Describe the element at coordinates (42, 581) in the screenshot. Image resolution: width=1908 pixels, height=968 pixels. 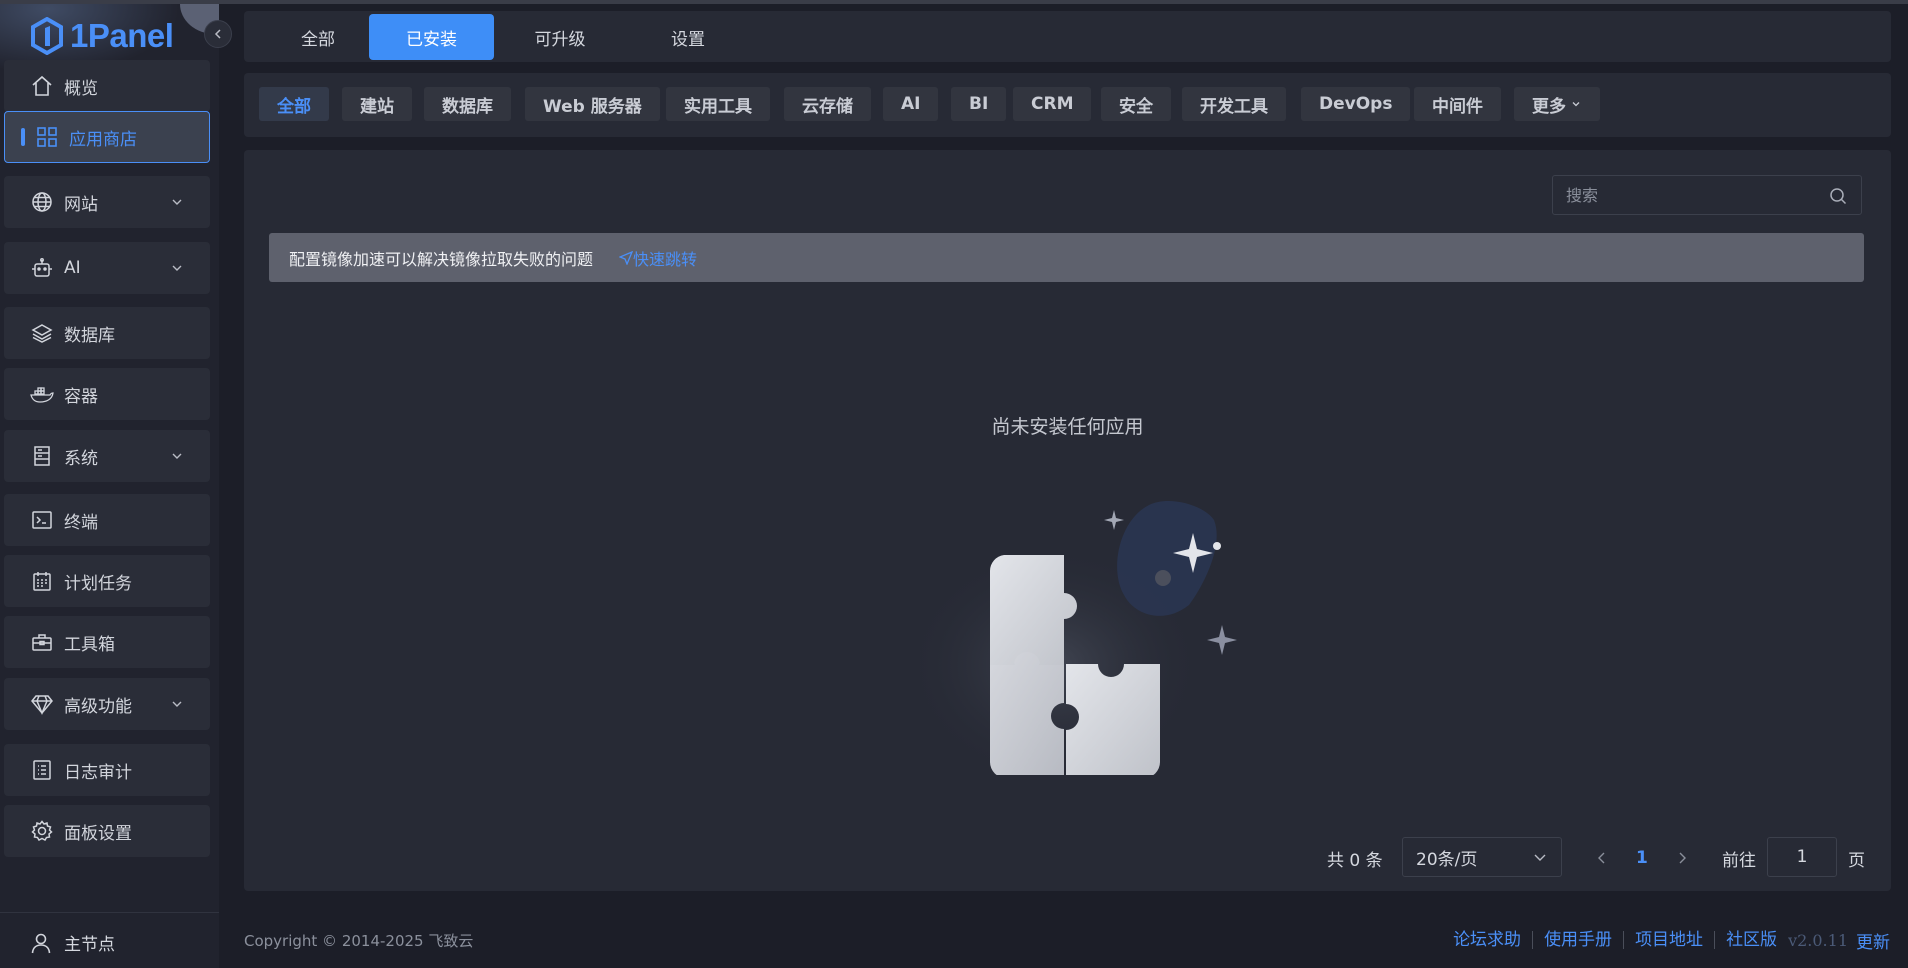
I see `calendar-icon` at that location.